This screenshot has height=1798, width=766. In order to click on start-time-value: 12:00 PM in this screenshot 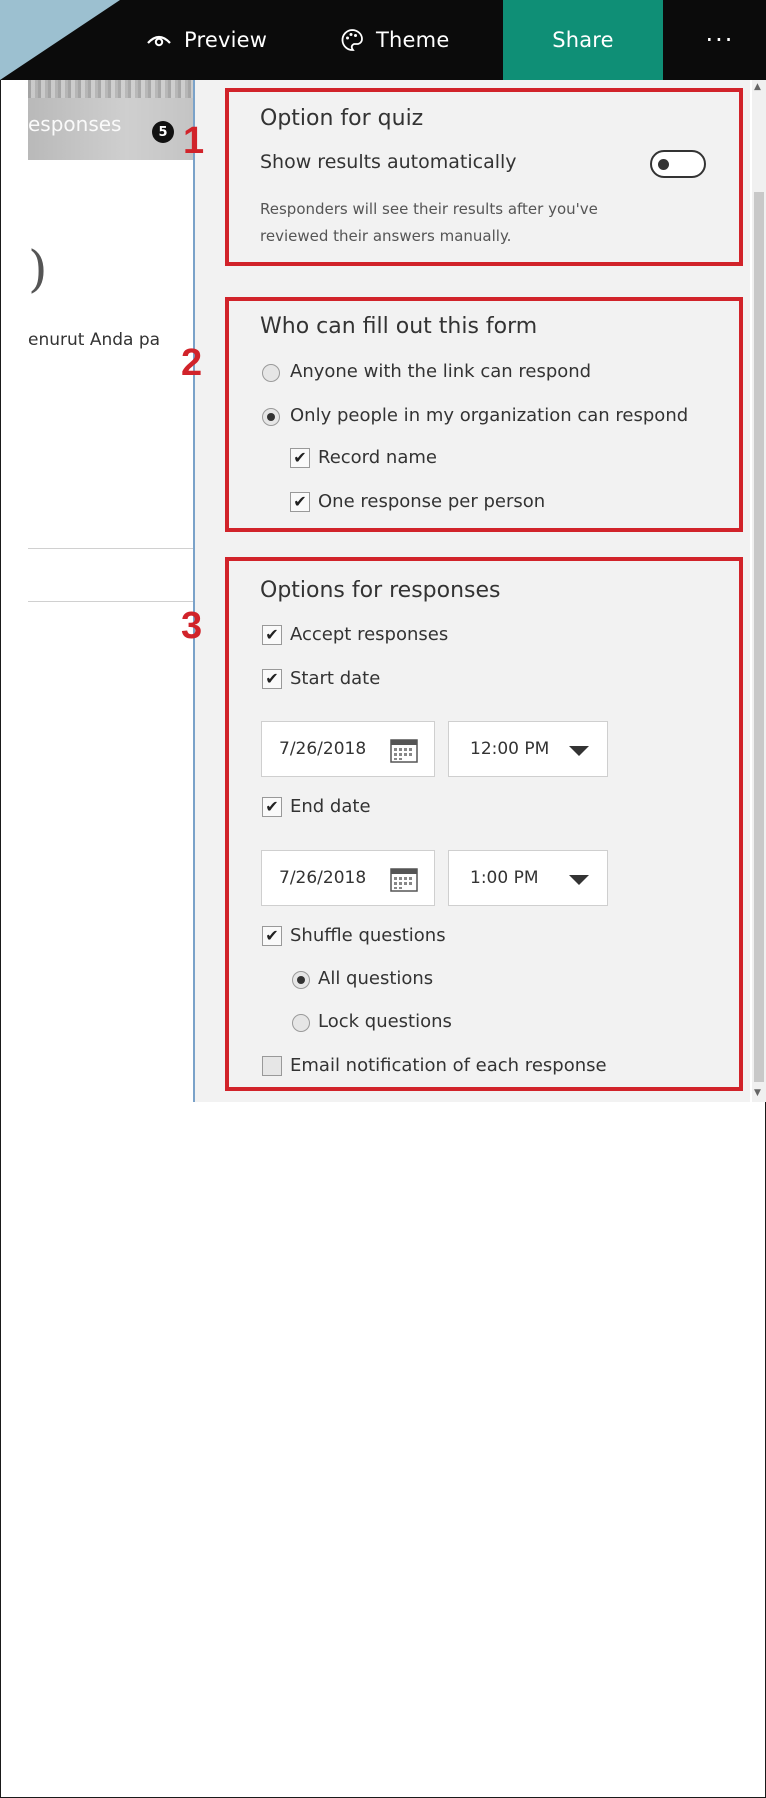, I will do `click(510, 749)`.